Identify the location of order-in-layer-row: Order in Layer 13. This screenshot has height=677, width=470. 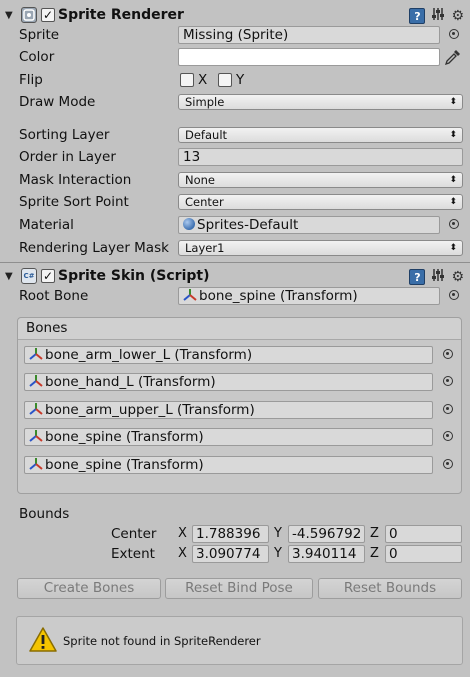
(235, 157).